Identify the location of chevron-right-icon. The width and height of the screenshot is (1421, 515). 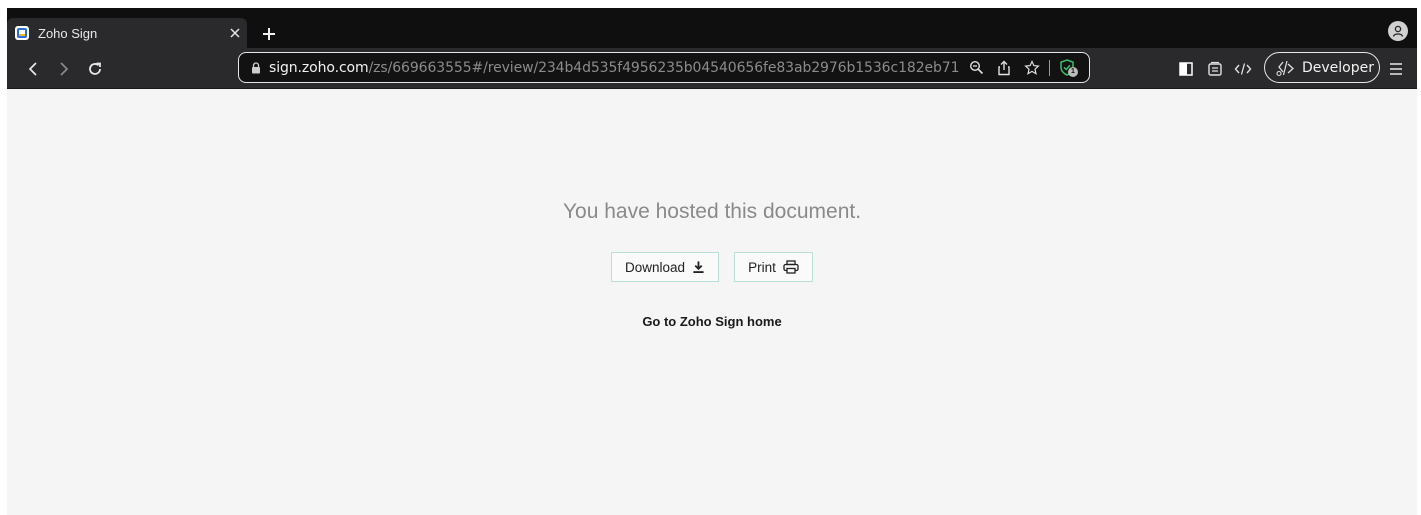
(64, 69).